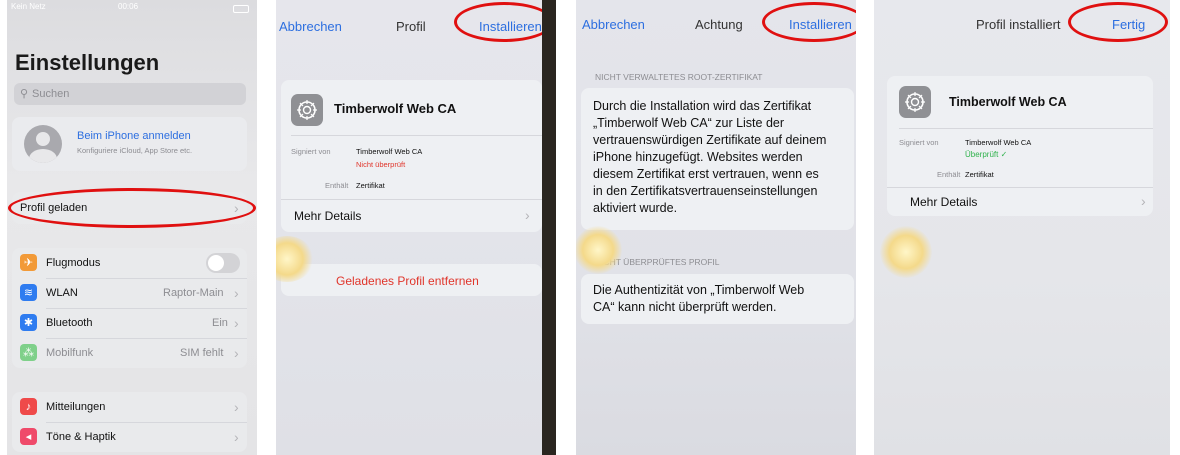  I want to click on warning-line: aktiviert wurde., so click(635, 208).